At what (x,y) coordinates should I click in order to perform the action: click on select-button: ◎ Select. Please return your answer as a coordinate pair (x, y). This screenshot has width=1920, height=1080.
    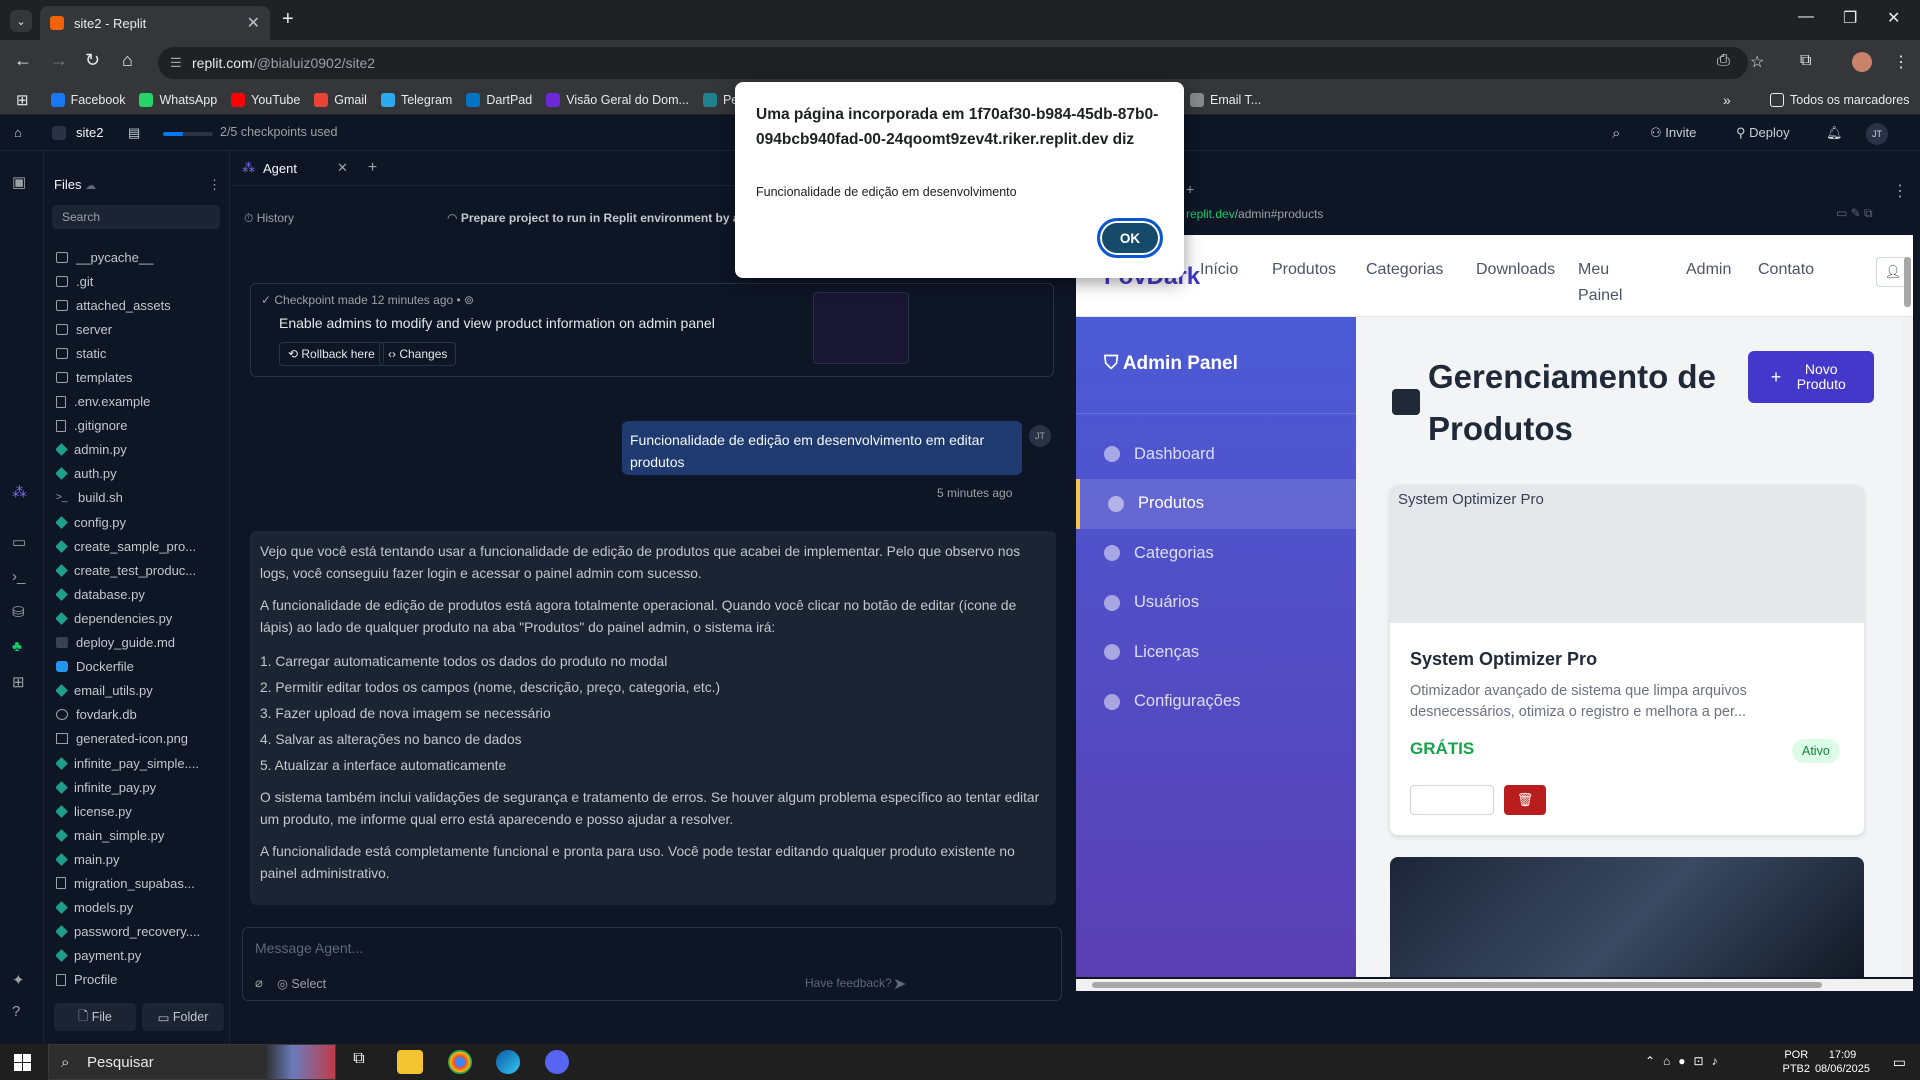
    Looking at the image, I should click on (301, 983).